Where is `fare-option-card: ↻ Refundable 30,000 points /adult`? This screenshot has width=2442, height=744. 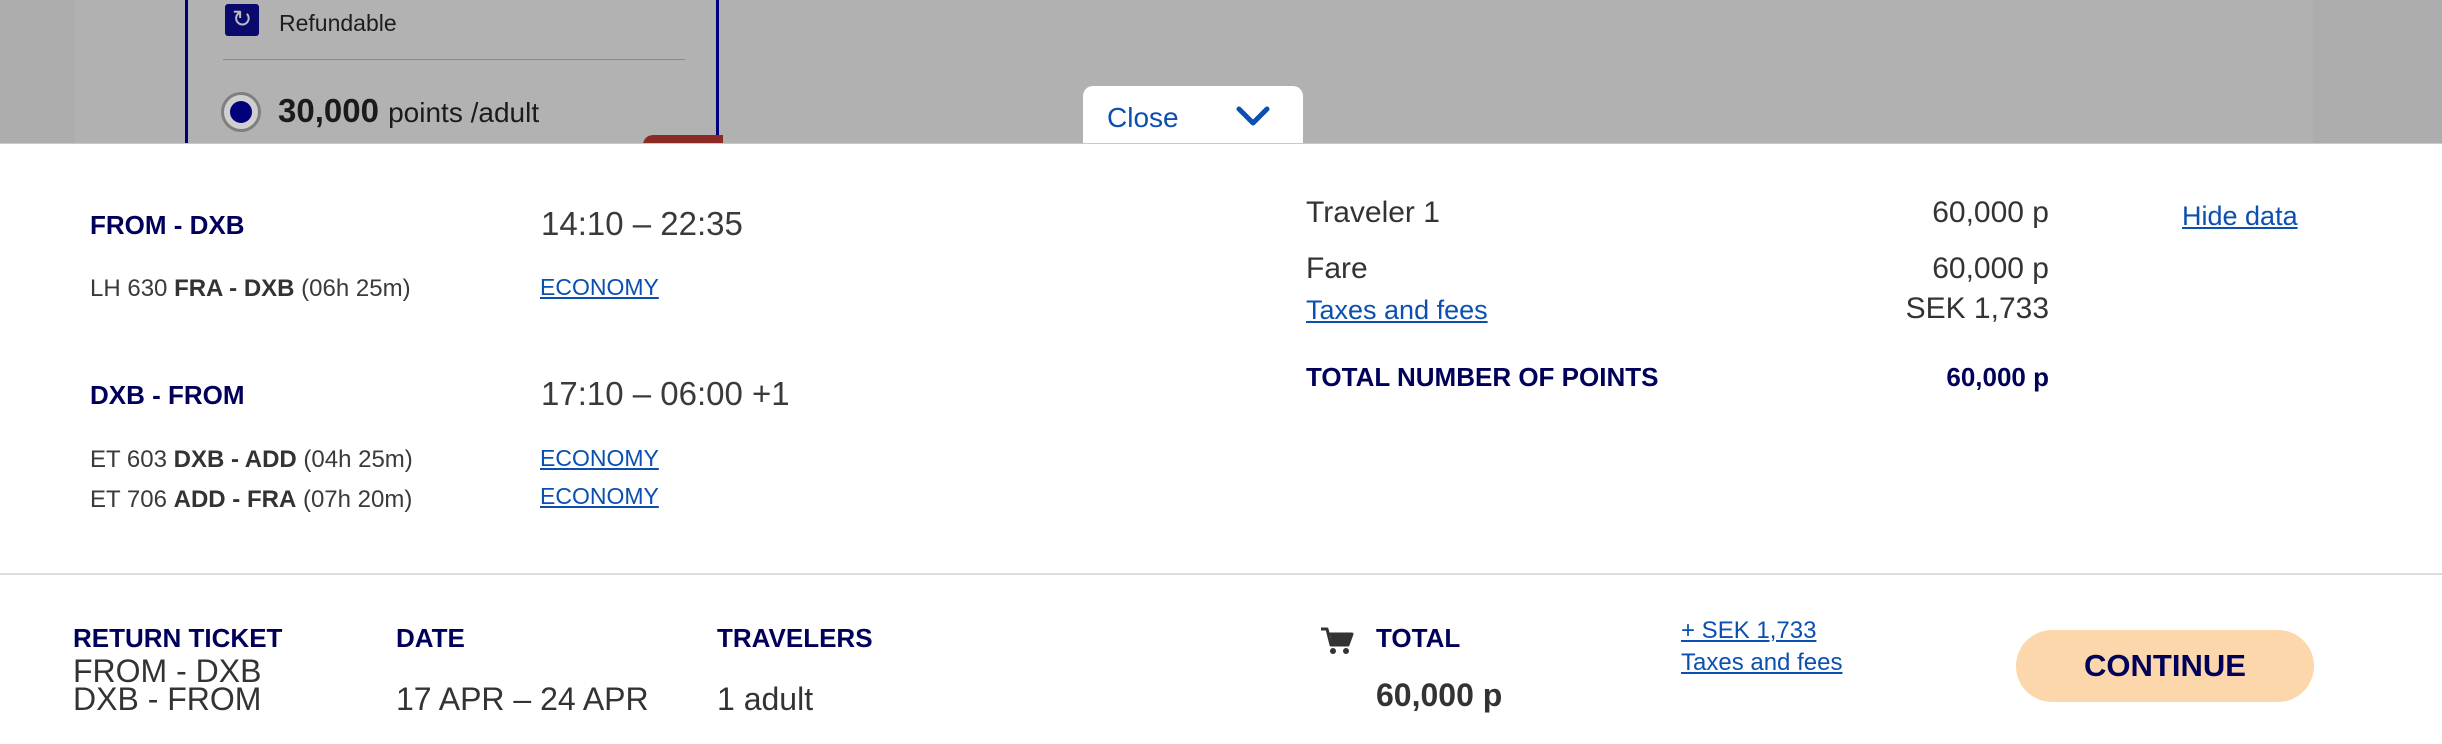
fare-option-card: ↻ Refundable 30,000 points /adult is located at coordinates (454, 71).